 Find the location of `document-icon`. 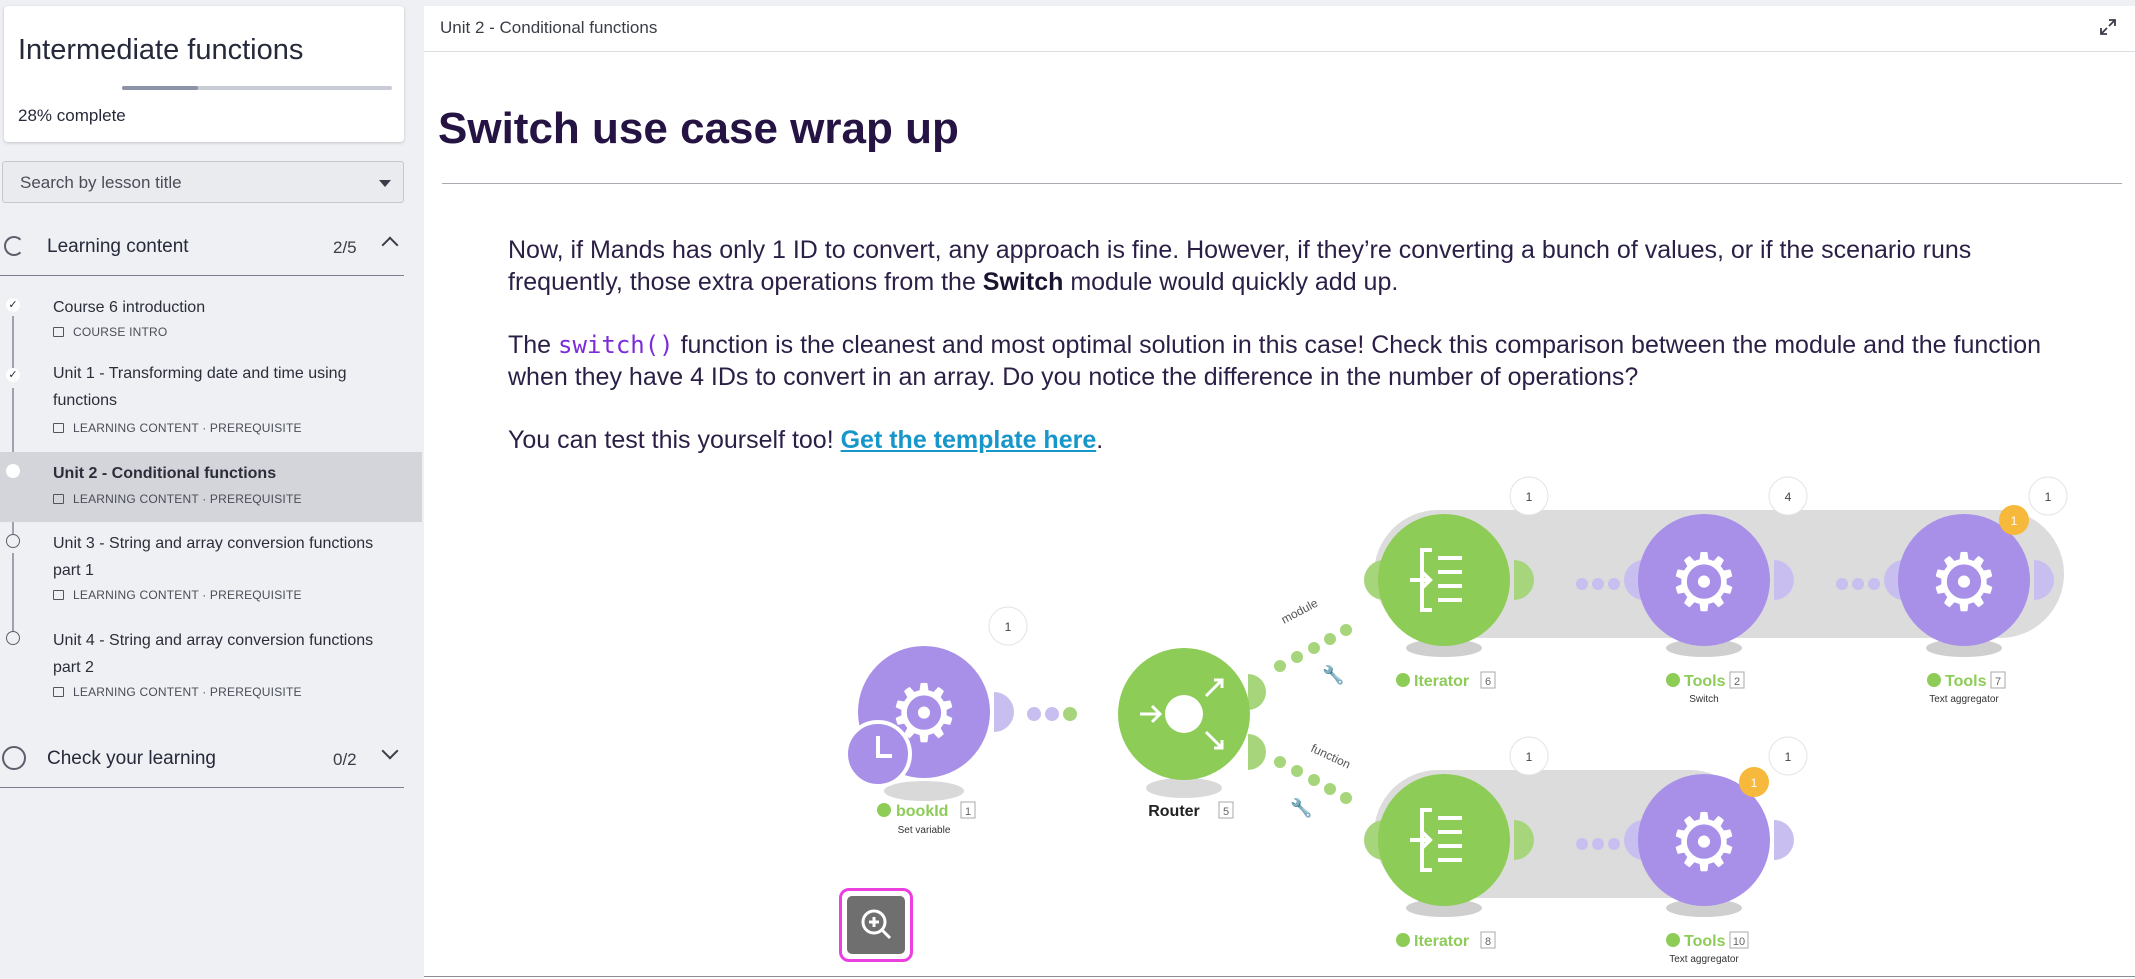

document-icon is located at coordinates (58, 332).